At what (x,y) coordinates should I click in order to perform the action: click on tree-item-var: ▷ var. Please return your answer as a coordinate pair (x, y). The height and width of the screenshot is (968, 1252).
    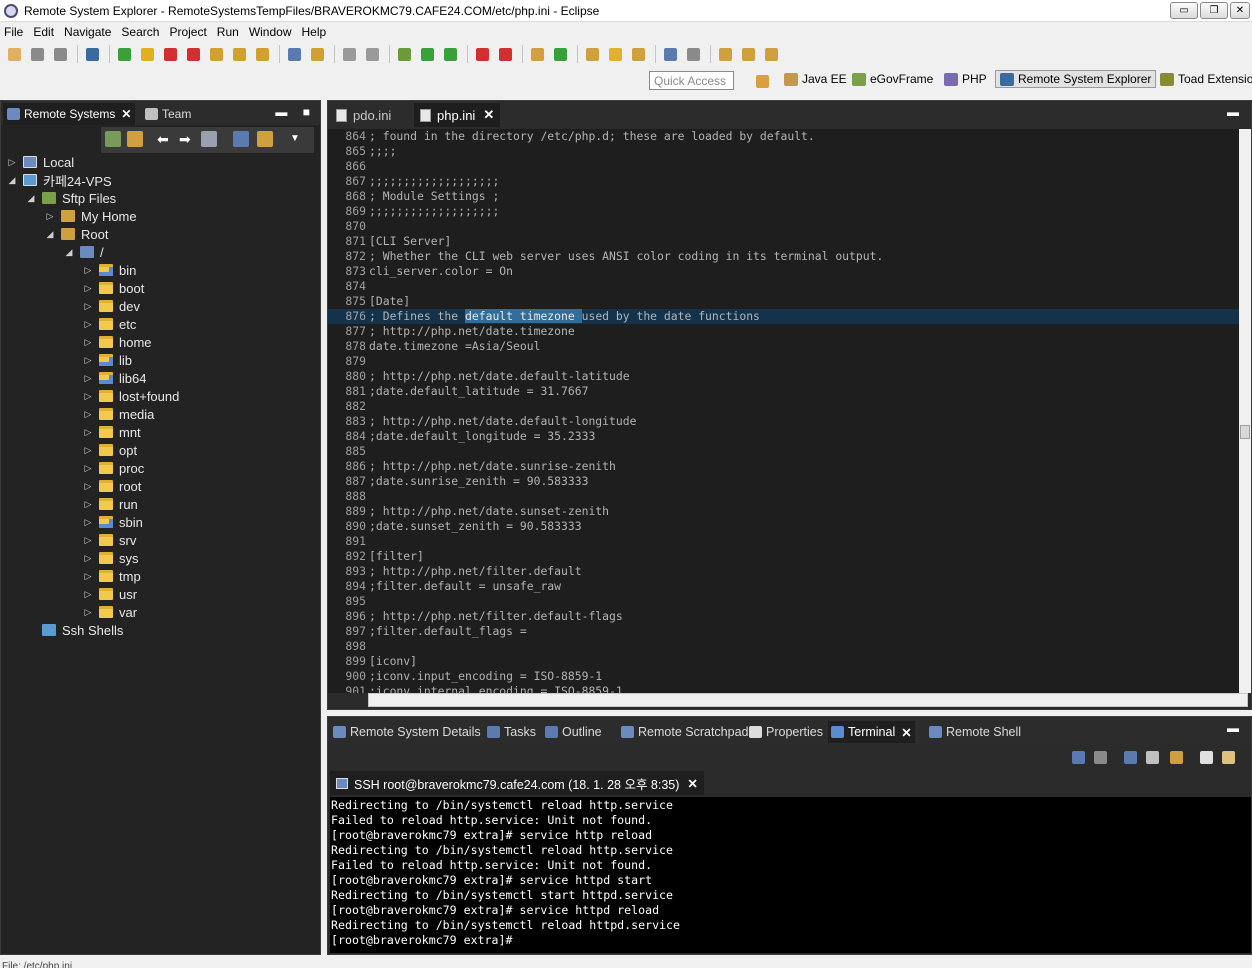
    Looking at the image, I should click on (160, 612).